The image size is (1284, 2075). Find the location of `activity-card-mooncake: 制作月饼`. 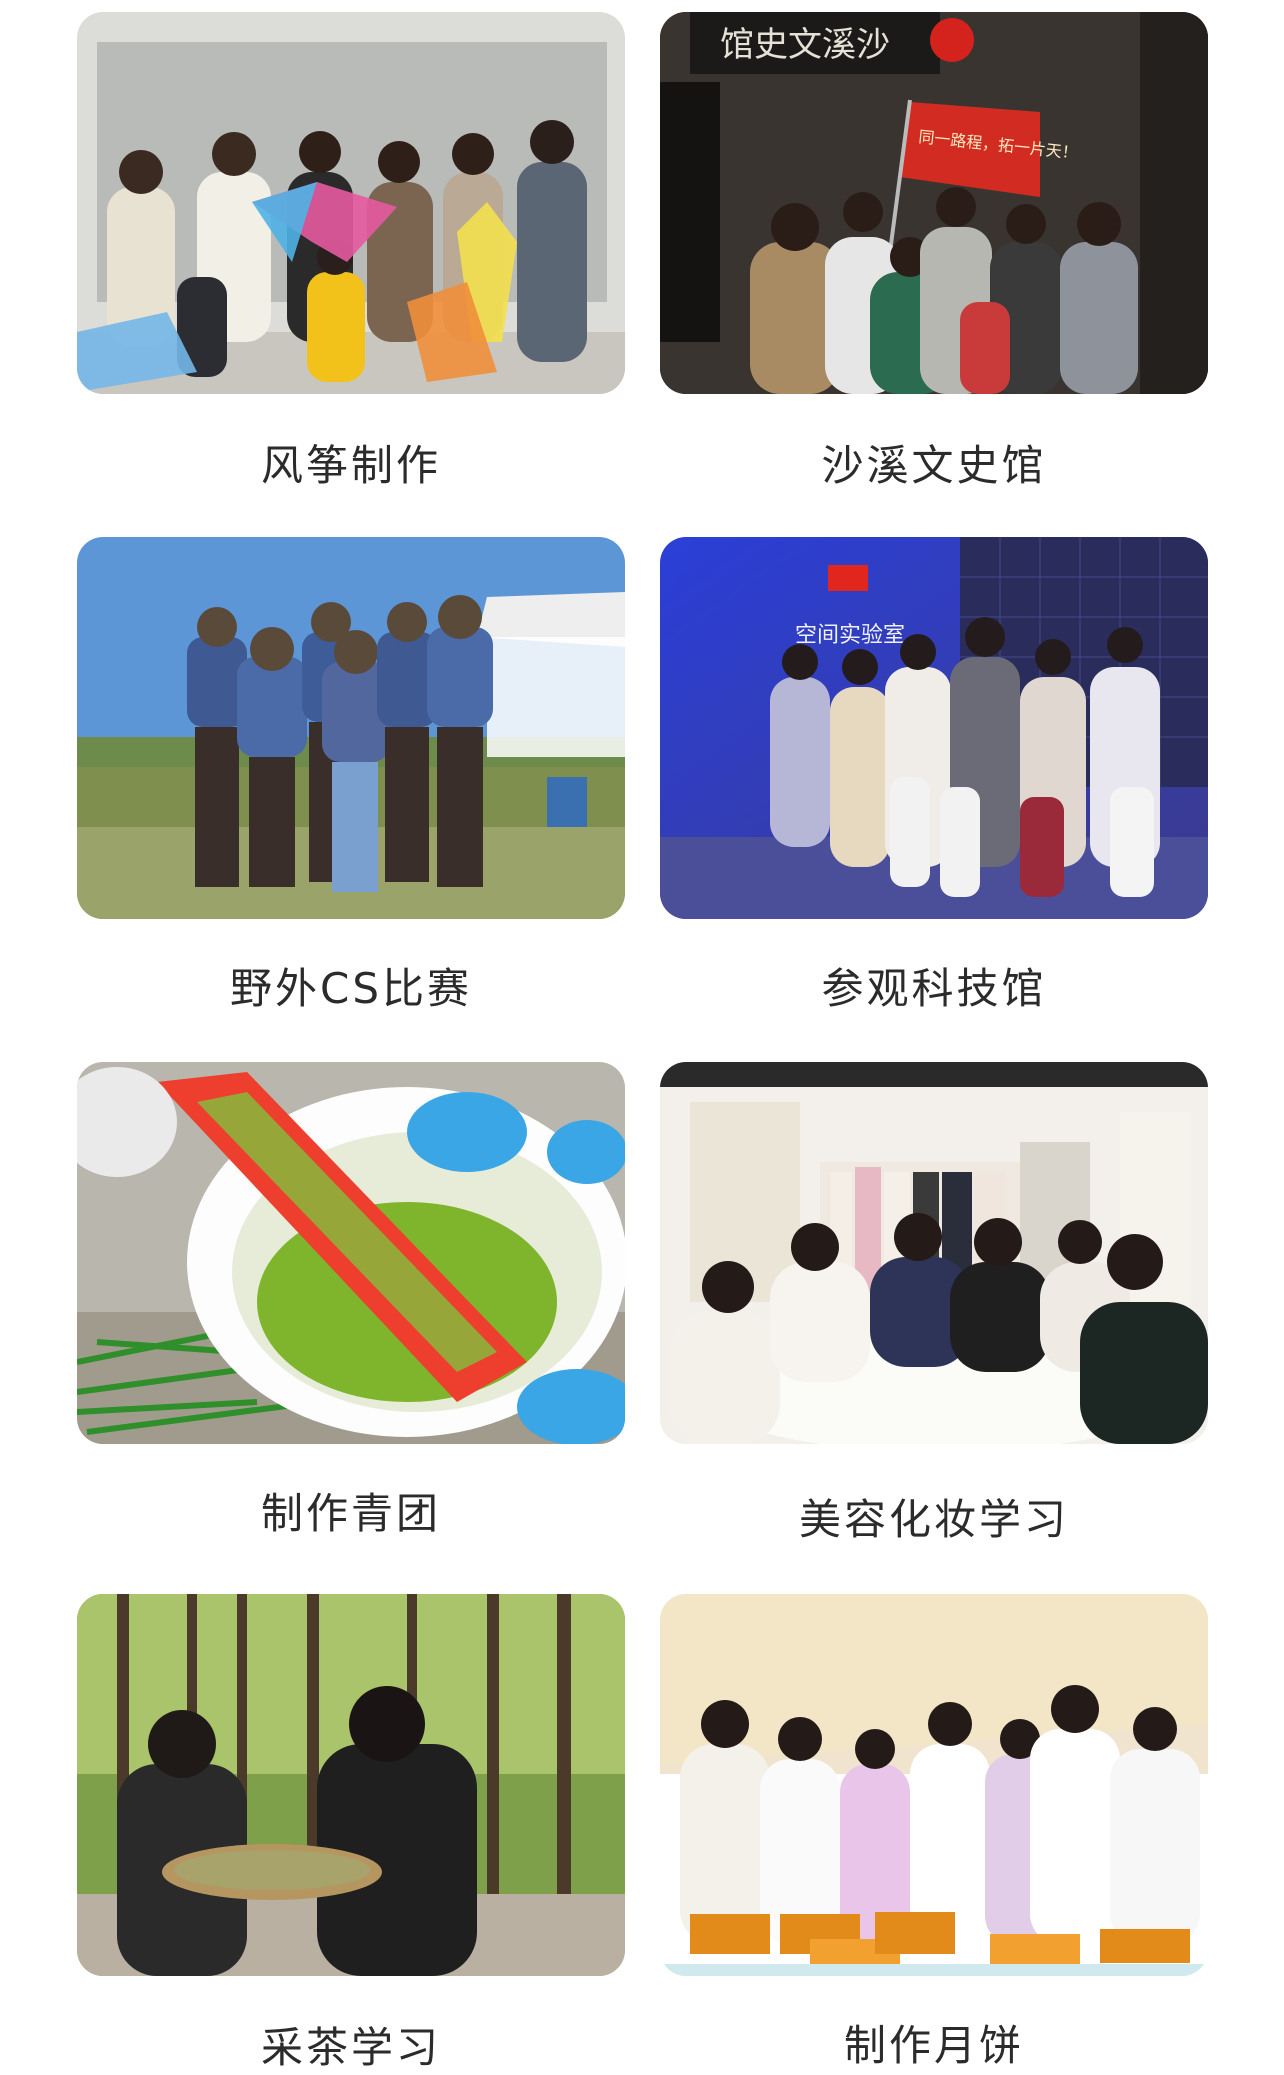

activity-card-mooncake: 制作月饼 is located at coordinates (934, 1832).